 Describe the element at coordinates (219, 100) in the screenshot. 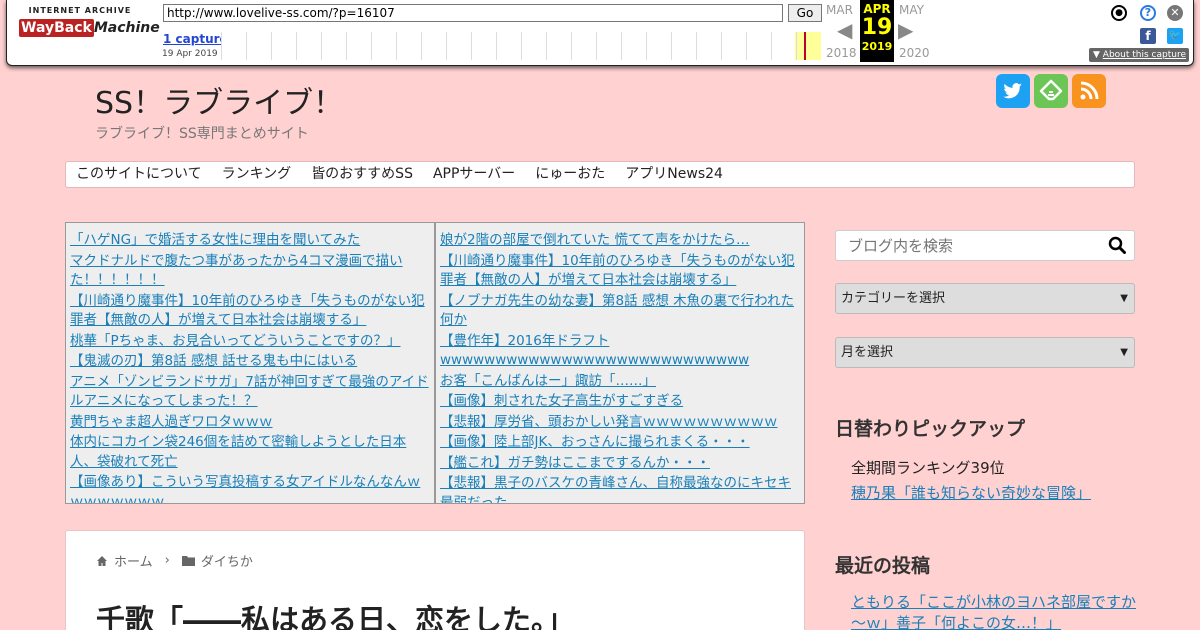

I see `site-title: SS！ラブライブ！` at that location.